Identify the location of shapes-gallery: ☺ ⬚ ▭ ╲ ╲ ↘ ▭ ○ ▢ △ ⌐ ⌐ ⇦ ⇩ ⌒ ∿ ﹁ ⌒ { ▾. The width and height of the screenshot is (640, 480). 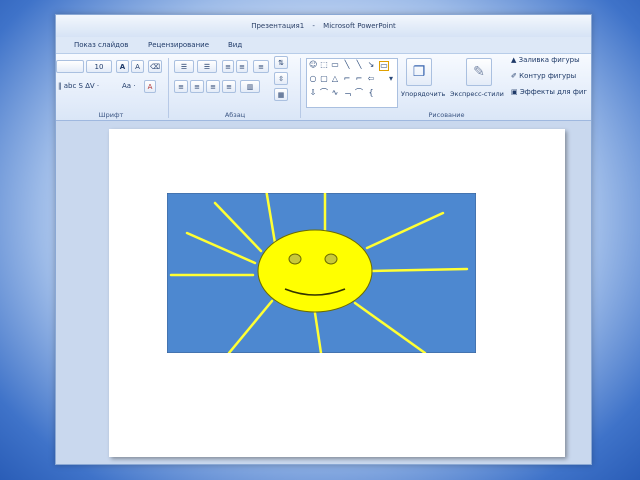
(352, 83).